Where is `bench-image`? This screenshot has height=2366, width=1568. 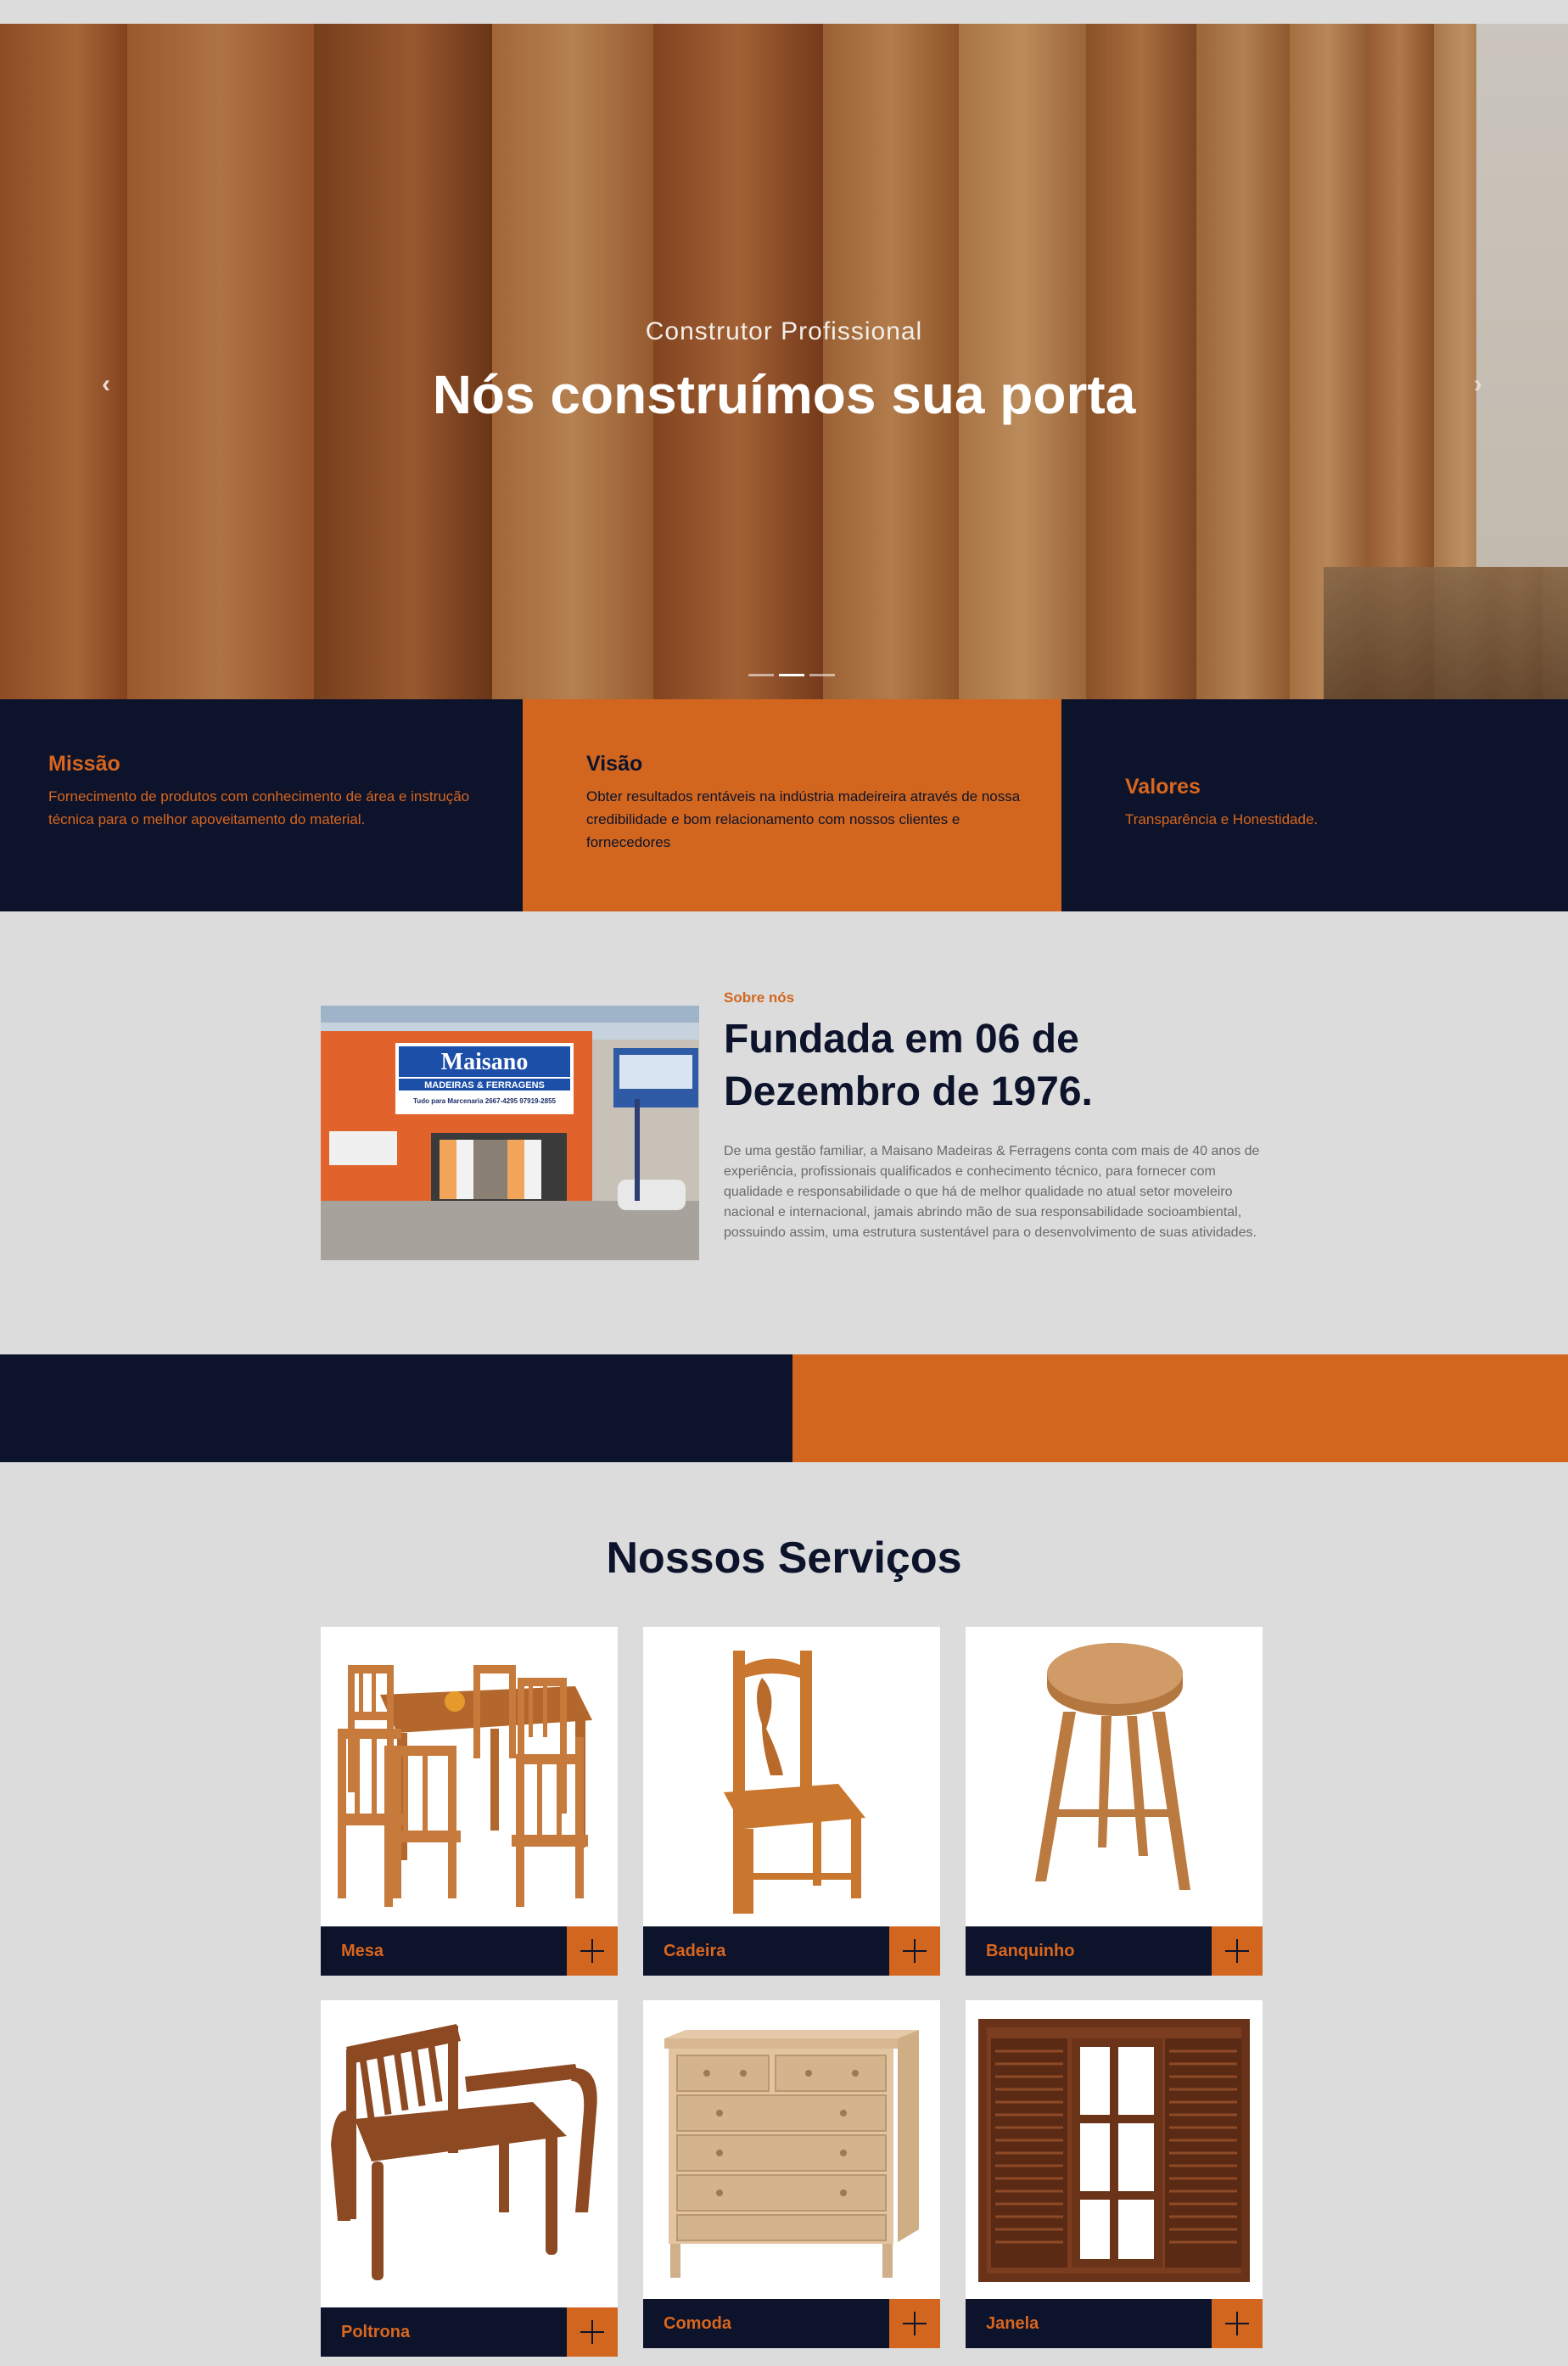 bench-image is located at coordinates (470, 2153).